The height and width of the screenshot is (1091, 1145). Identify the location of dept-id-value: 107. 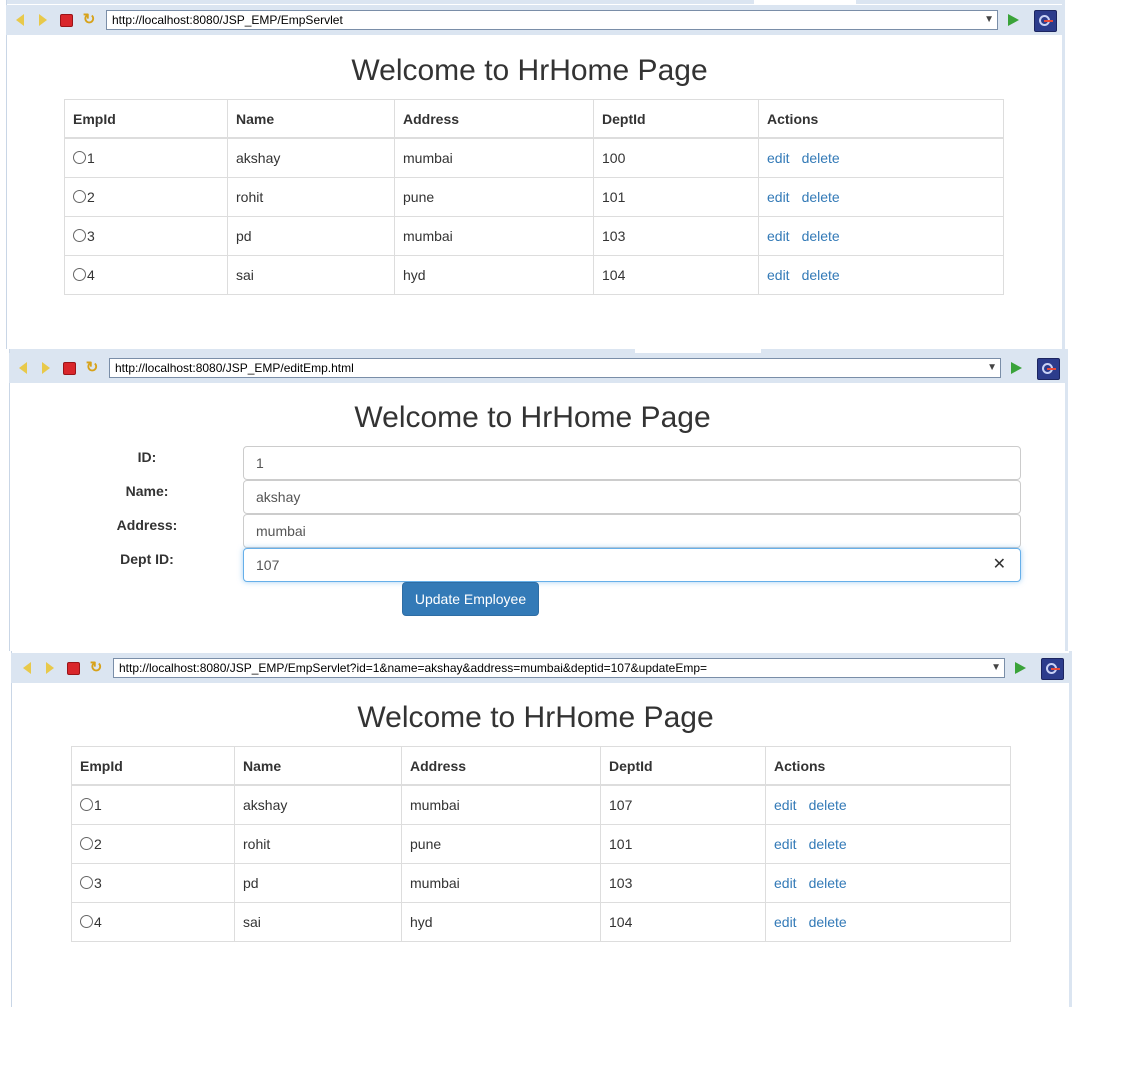
(268, 565).